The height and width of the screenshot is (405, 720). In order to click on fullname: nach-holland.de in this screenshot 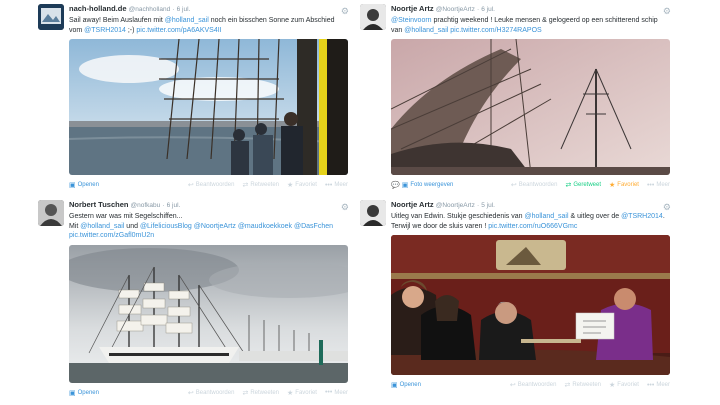, I will do `click(98, 8)`.